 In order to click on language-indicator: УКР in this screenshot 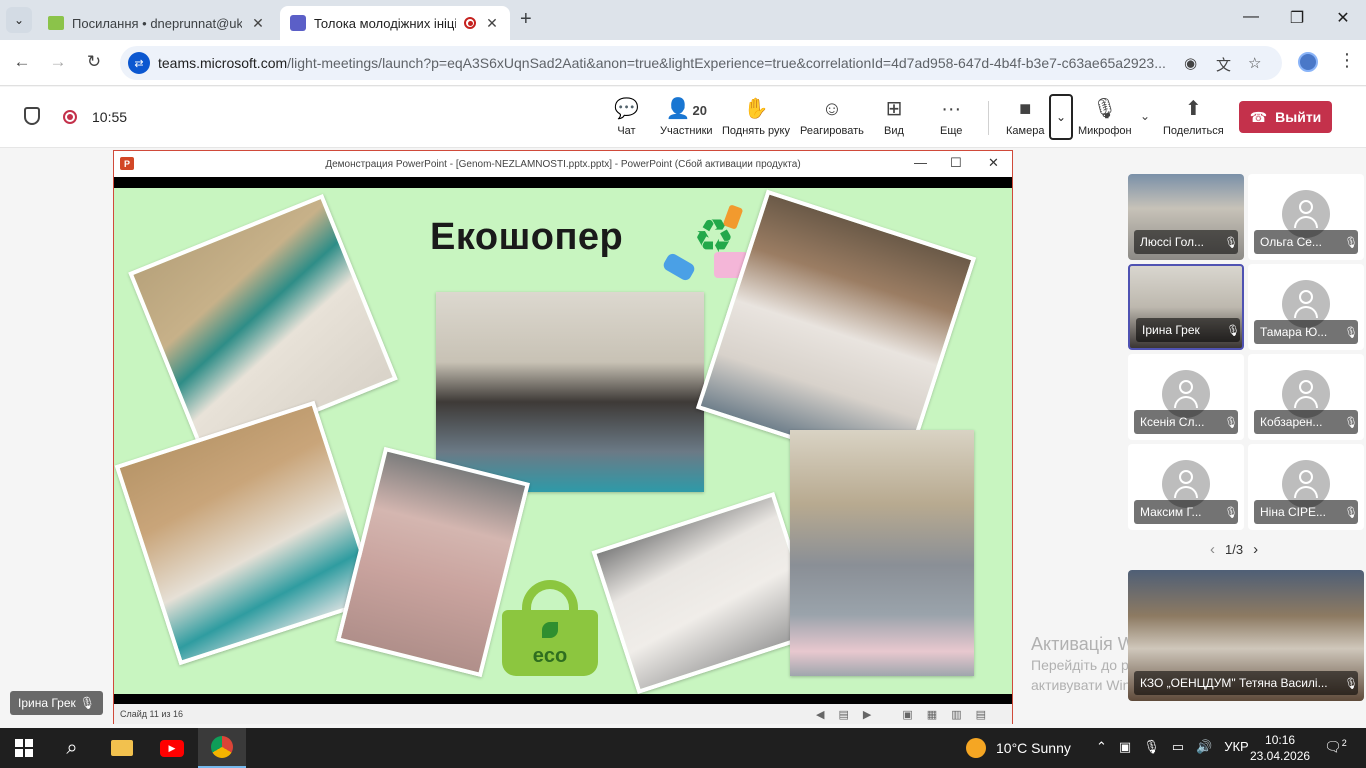, I will do `click(1236, 747)`.